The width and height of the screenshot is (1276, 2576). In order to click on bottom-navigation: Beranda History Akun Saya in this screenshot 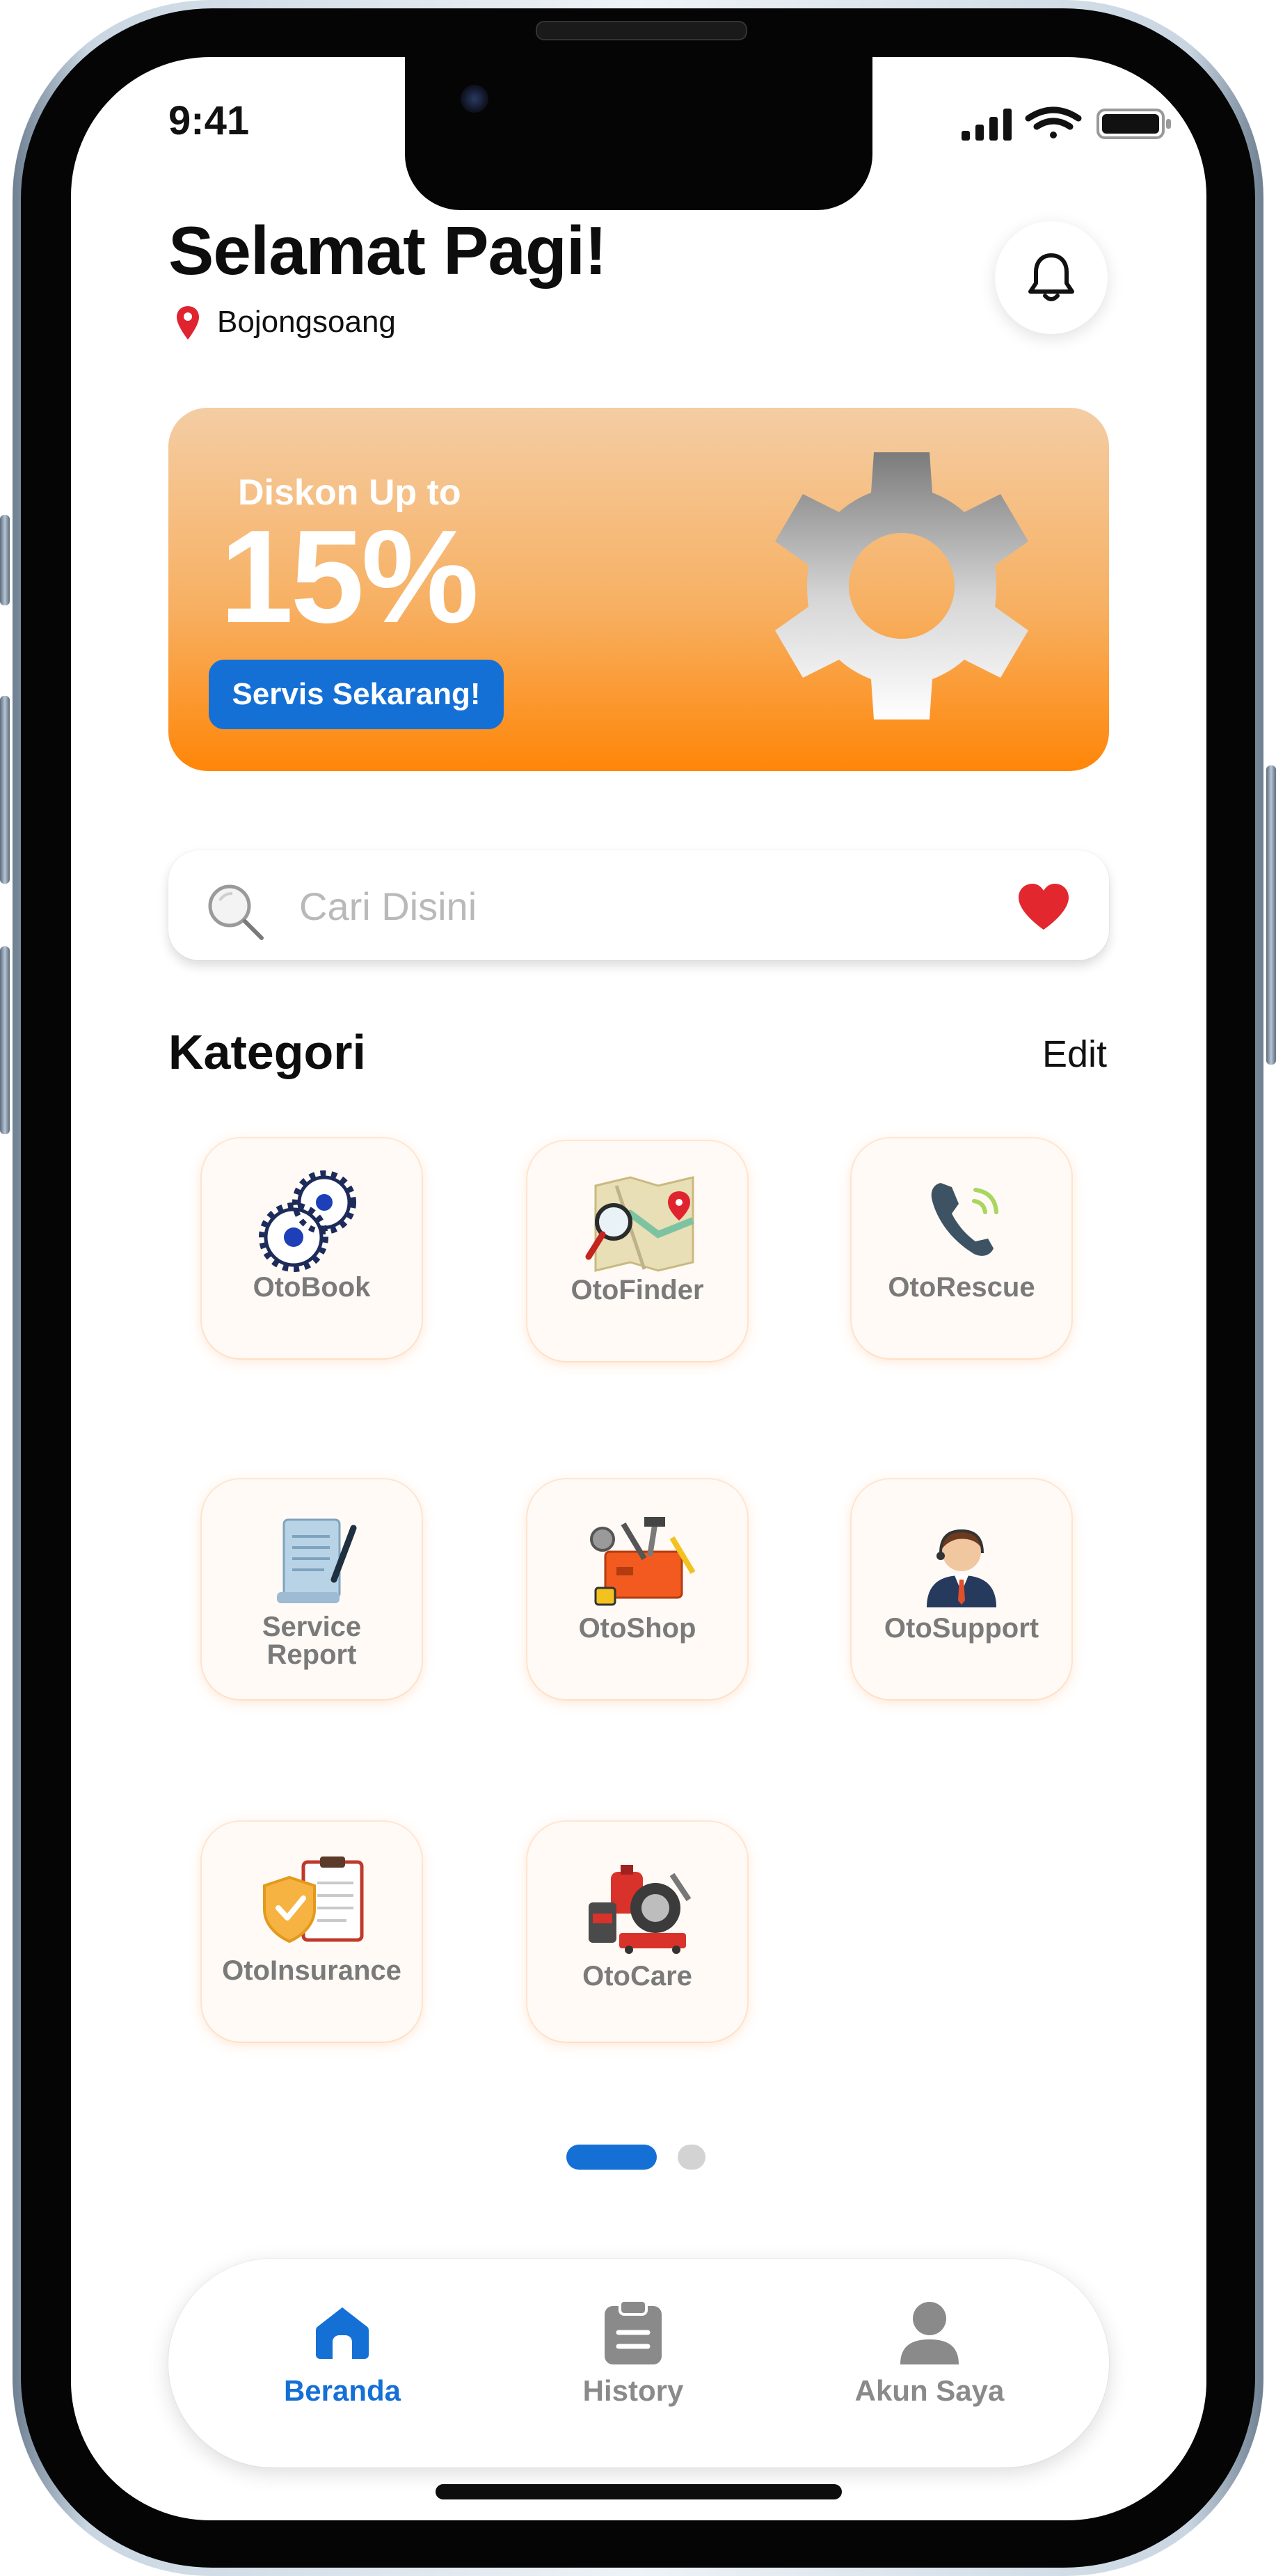, I will do `click(638, 2363)`.